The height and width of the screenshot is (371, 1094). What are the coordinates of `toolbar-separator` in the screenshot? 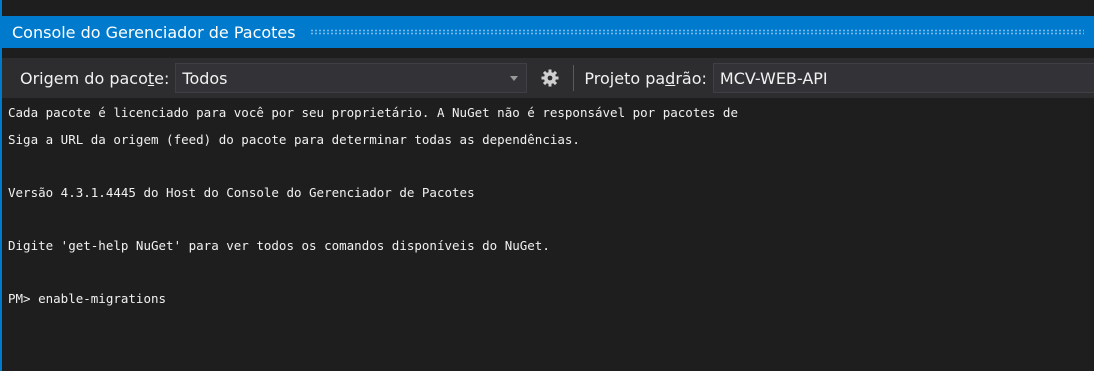 It's located at (574, 78).